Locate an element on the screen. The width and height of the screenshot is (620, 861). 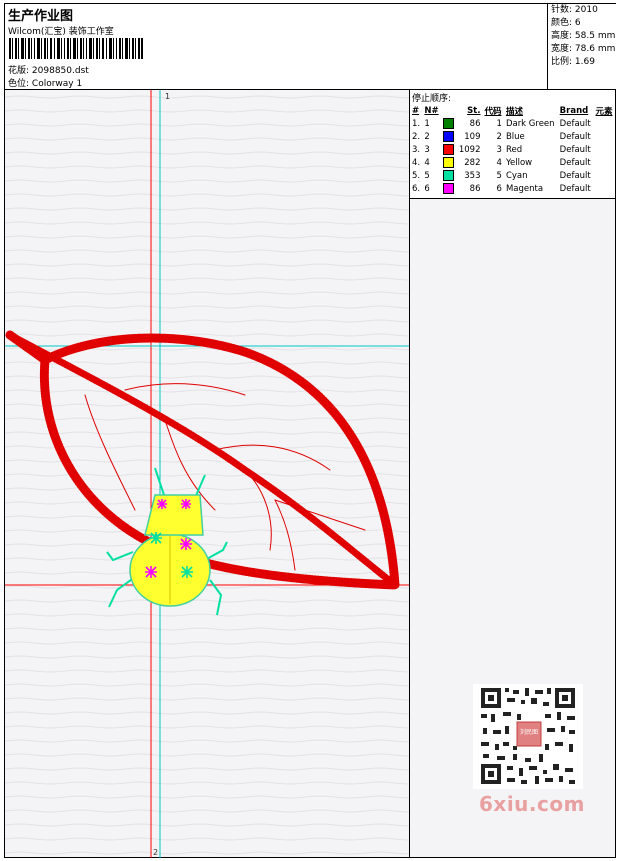
spec-width: 宽度: 78.6 mm is located at coordinates (583, 49).